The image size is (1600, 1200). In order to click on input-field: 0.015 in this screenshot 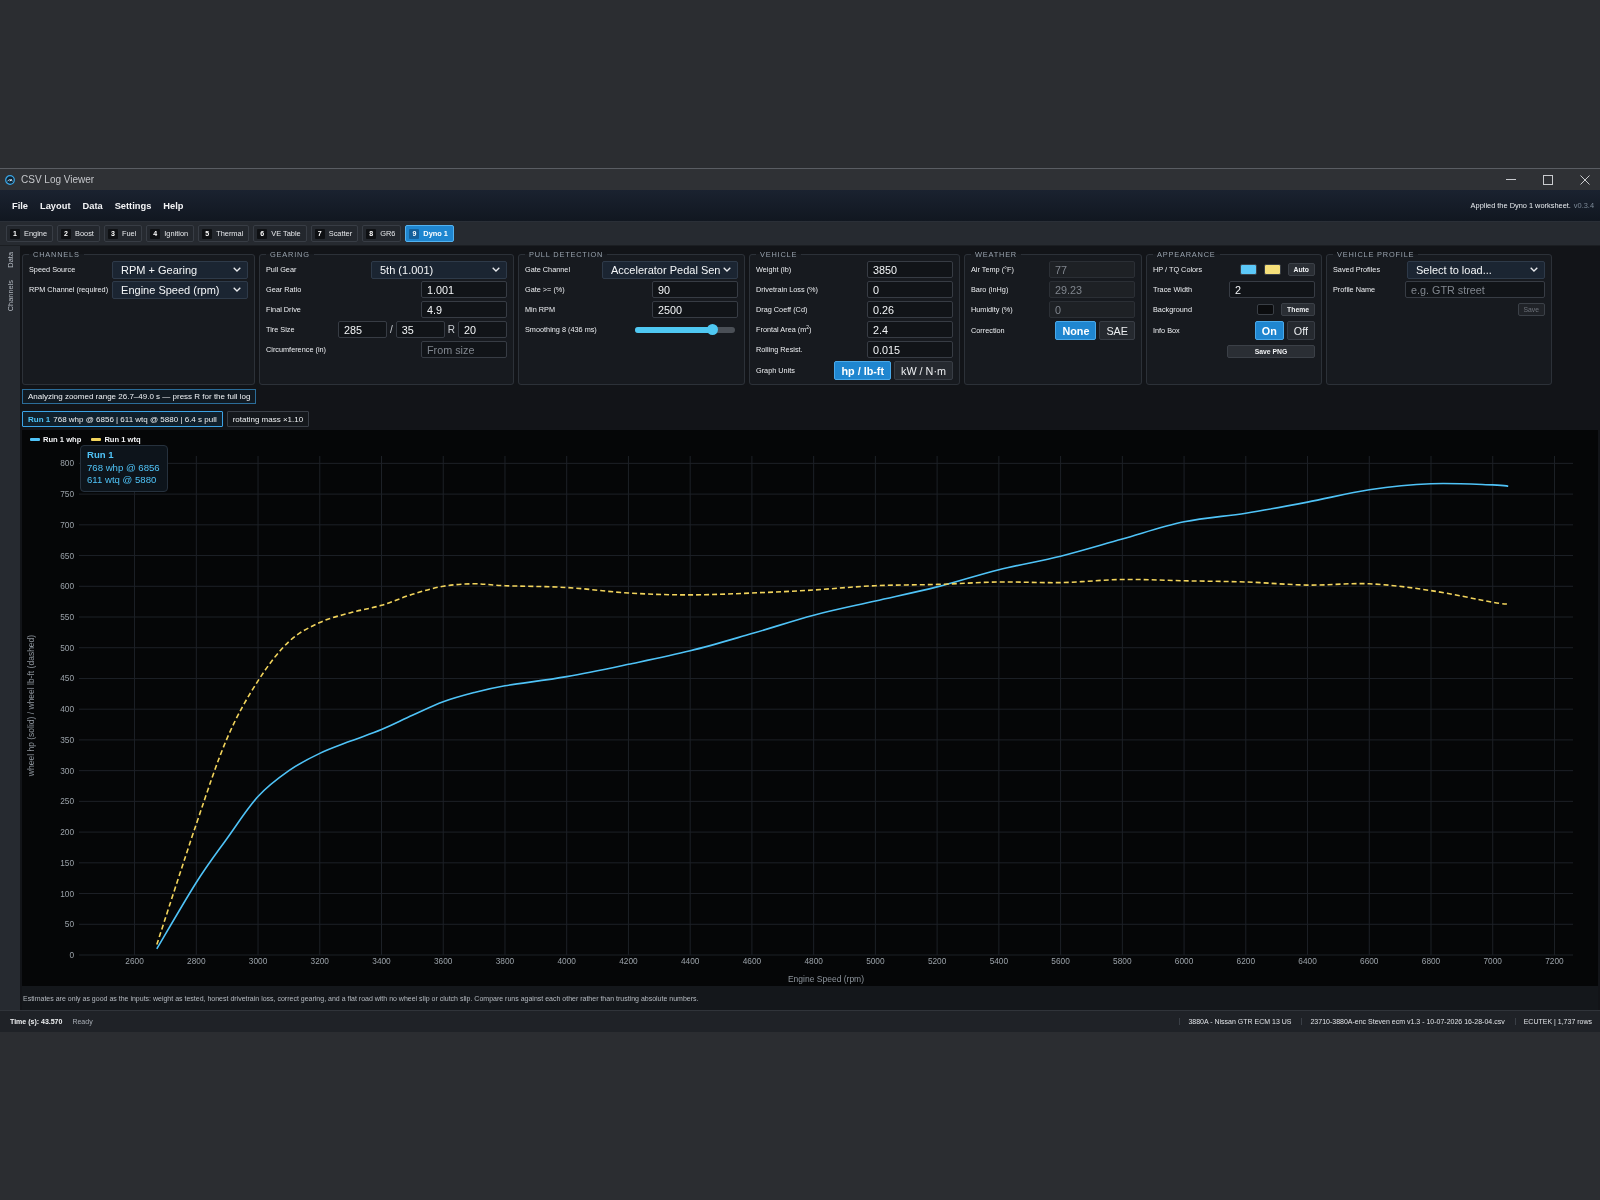, I will do `click(910, 349)`.